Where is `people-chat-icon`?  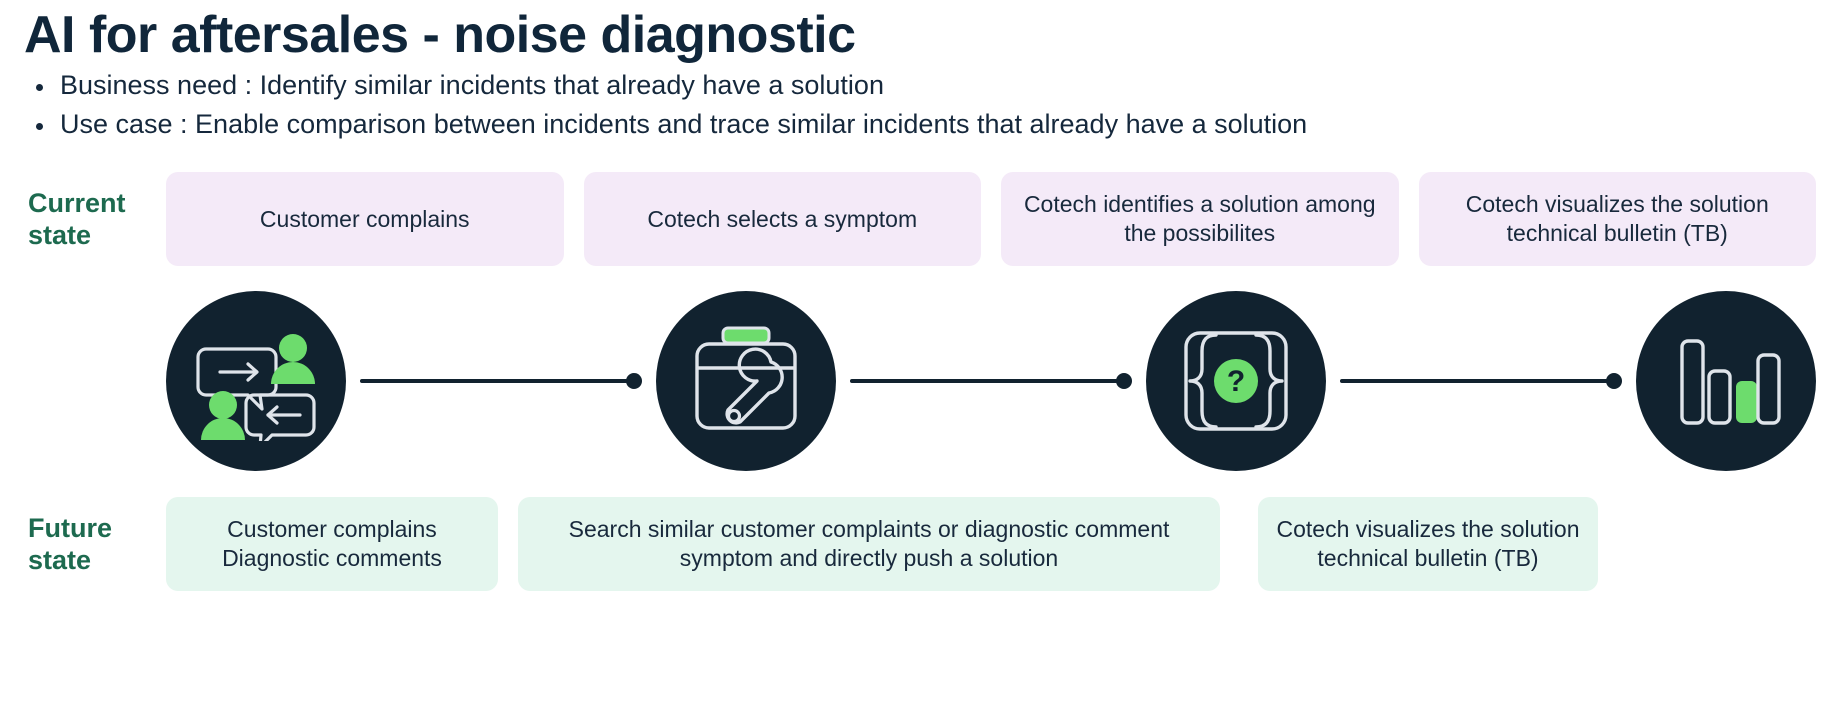 people-chat-icon is located at coordinates (256, 380).